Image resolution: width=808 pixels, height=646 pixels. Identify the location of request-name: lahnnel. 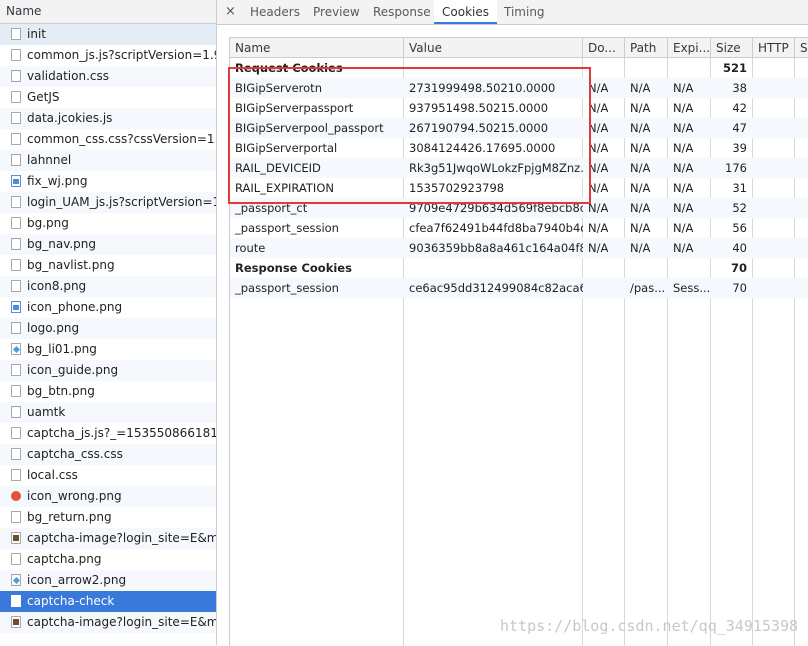
(49, 160).